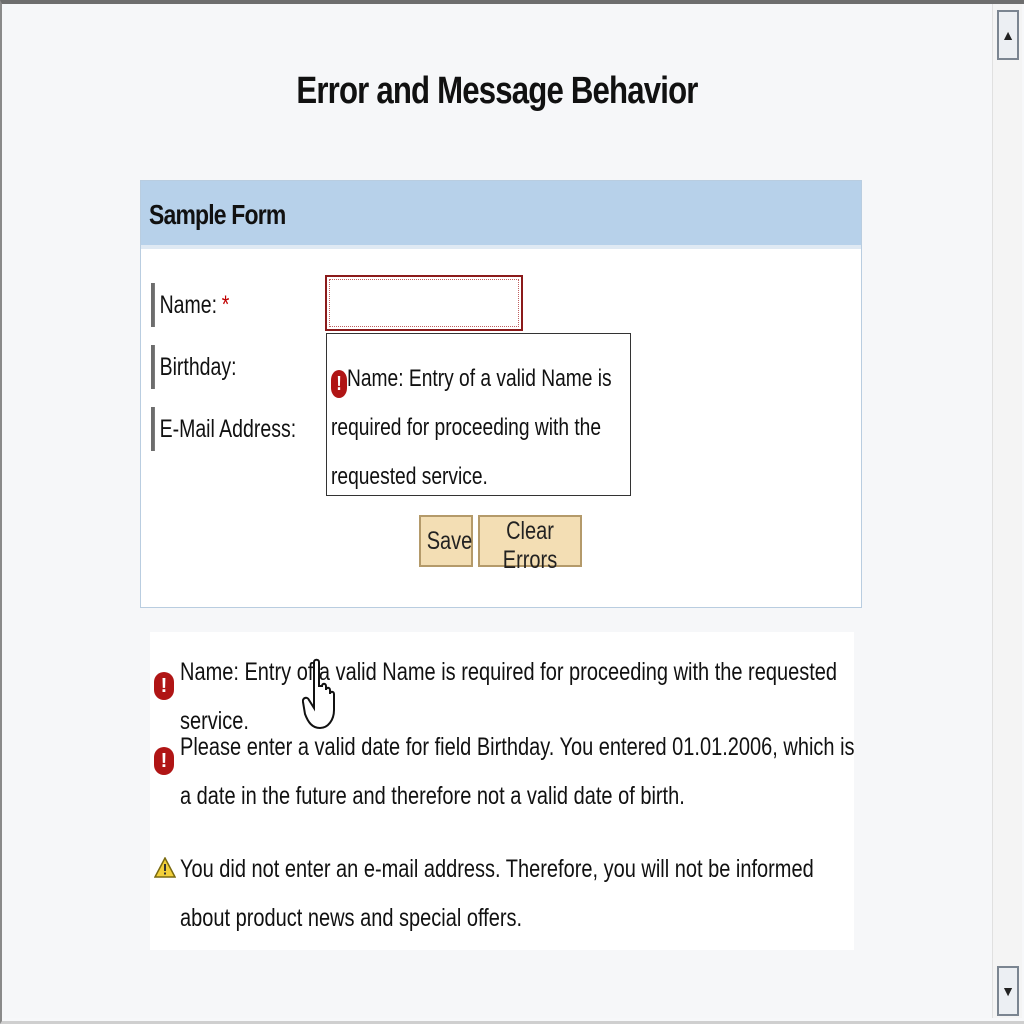 This screenshot has width=1024, height=1024. What do you see at coordinates (165, 867) in the screenshot?
I see `warning-icon` at bounding box center [165, 867].